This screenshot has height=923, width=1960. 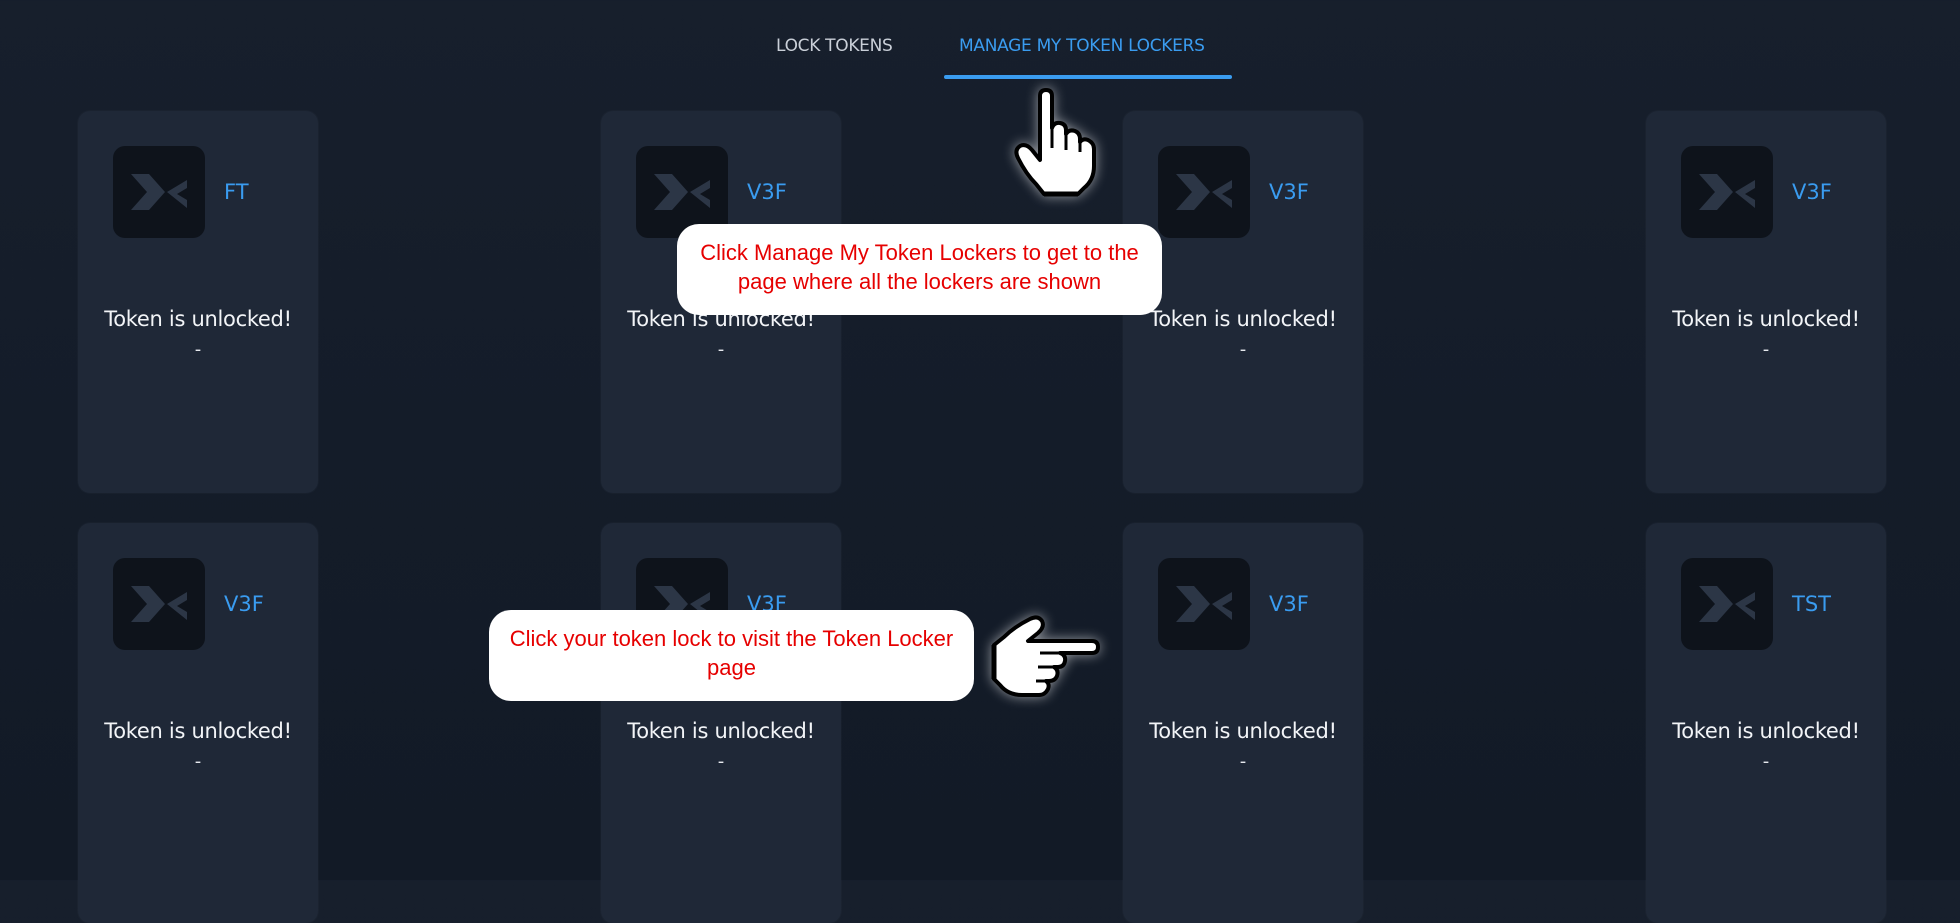 I want to click on hand-pointer-up-icon, so click(x=1055, y=142).